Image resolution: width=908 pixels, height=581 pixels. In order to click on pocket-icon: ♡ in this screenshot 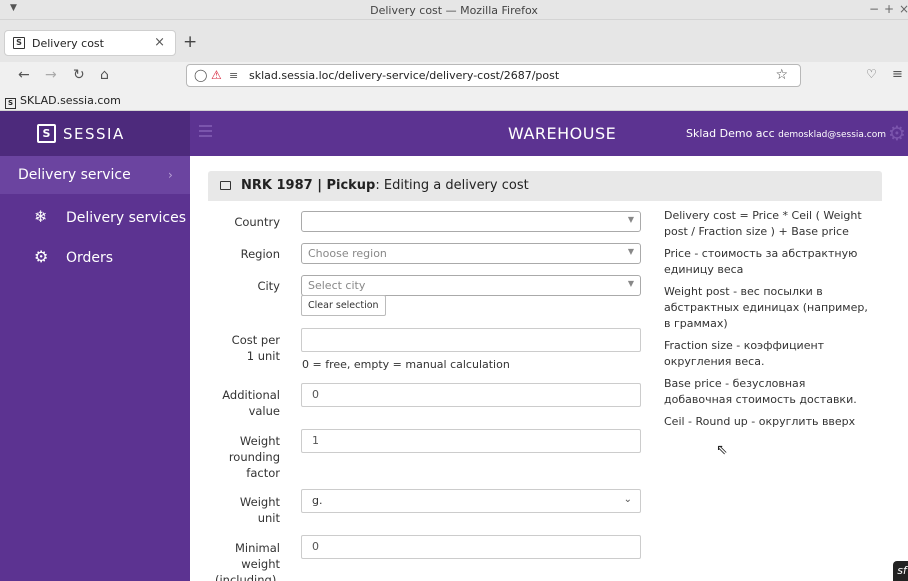, I will do `click(871, 74)`.